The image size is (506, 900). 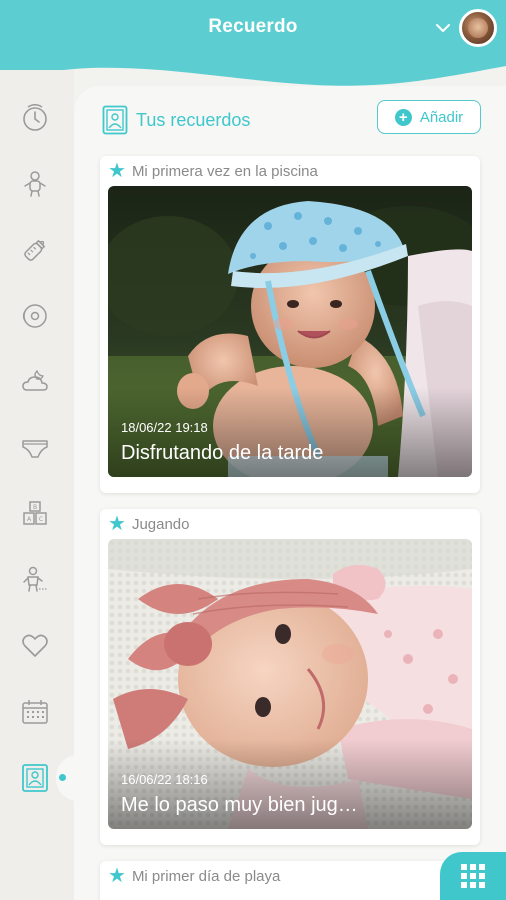 What do you see at coordinates (441, 117) in the screenshot?
I see `add-button-label: Añadir` at bounding box center [441, 117].